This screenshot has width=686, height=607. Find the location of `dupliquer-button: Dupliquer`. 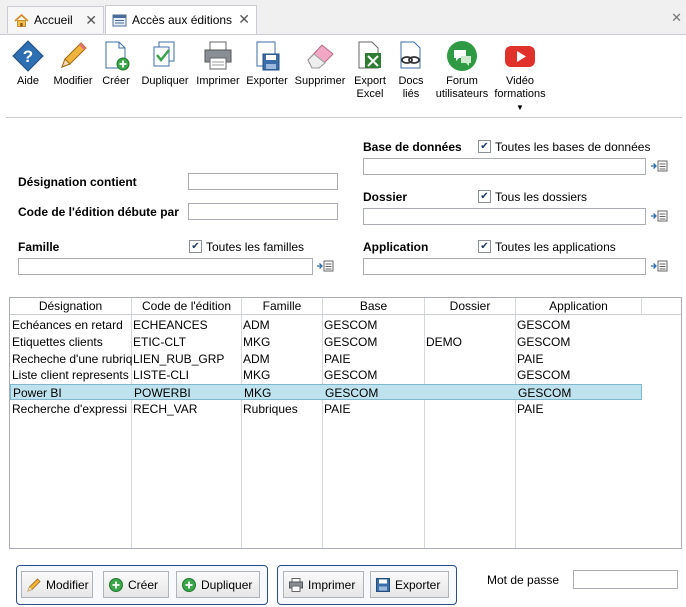

dupliquer-button: Dupliquer is located at coordinates (165, 63).